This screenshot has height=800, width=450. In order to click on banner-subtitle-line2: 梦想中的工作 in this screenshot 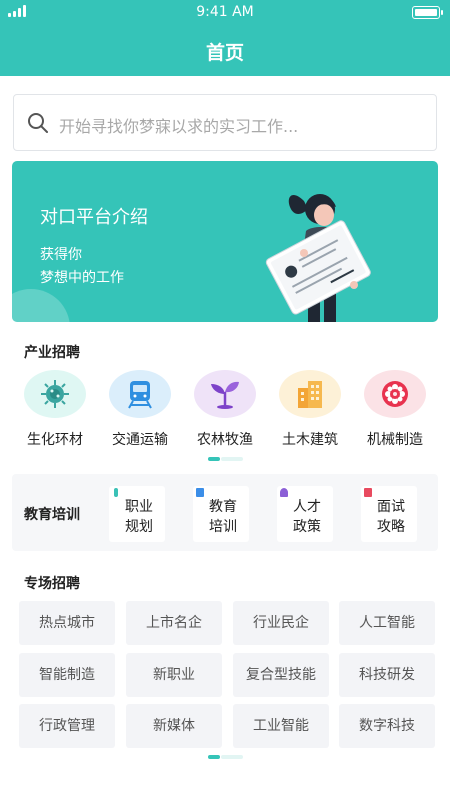, I will do `click(82, 278)`.